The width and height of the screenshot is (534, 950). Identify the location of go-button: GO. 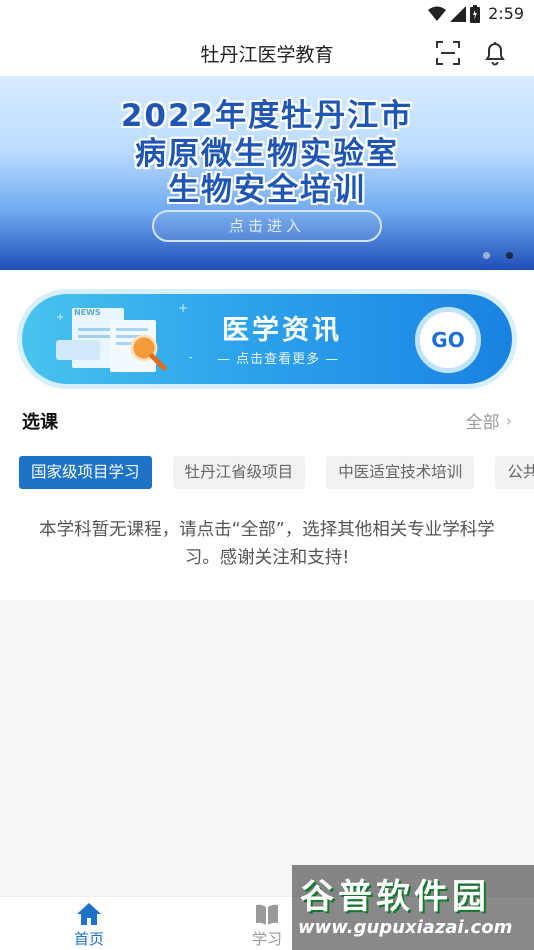
(448, 340).